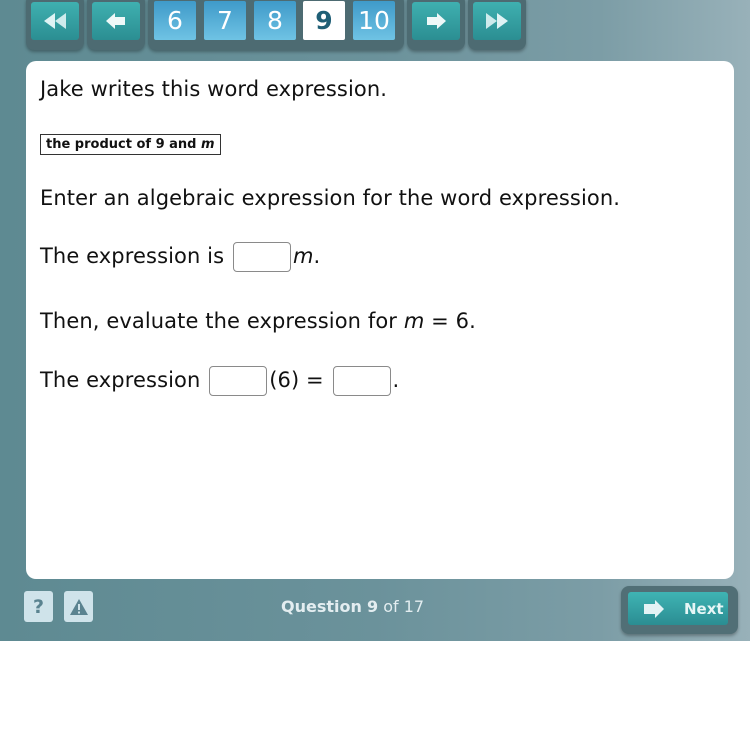 The height and width of the screenshot is (750, 750). Describe the element at coordinates (214, 89) in the screenshot. I see `question-intro: Jake writes this word expression.` at that location.